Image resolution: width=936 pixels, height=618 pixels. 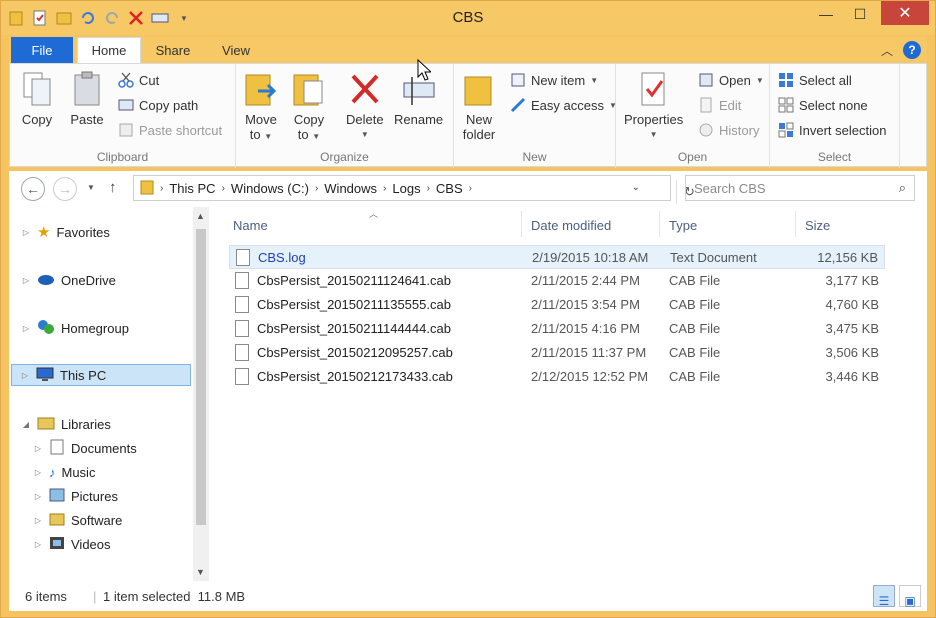 I want to click on nav-this-pc: ▷ This PC, so click(x=101, y=375).